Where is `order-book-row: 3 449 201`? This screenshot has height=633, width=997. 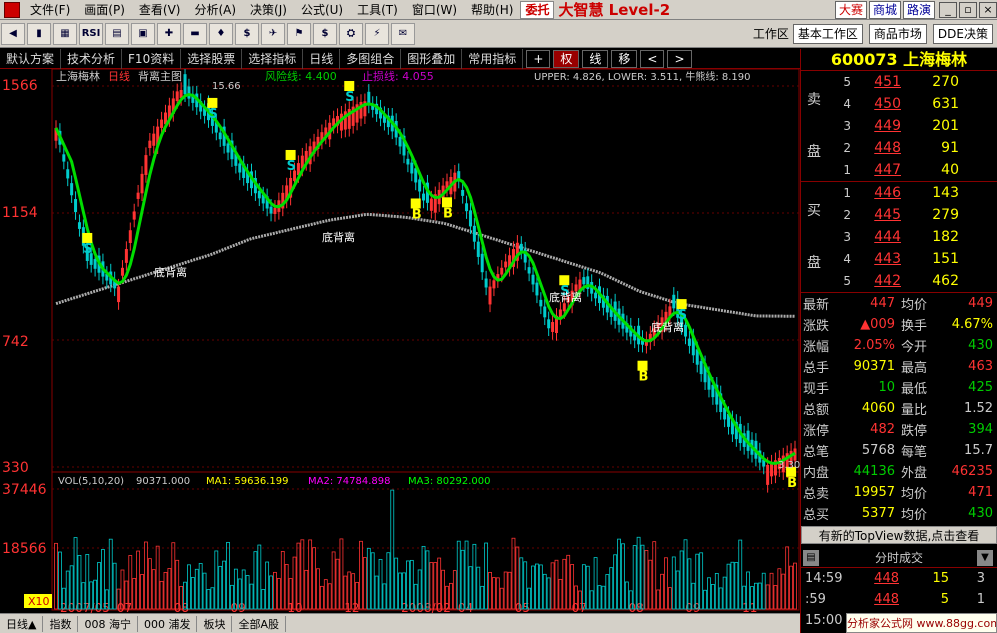
order-book-row: 3 449 201 is located at coordinates (899, 126).